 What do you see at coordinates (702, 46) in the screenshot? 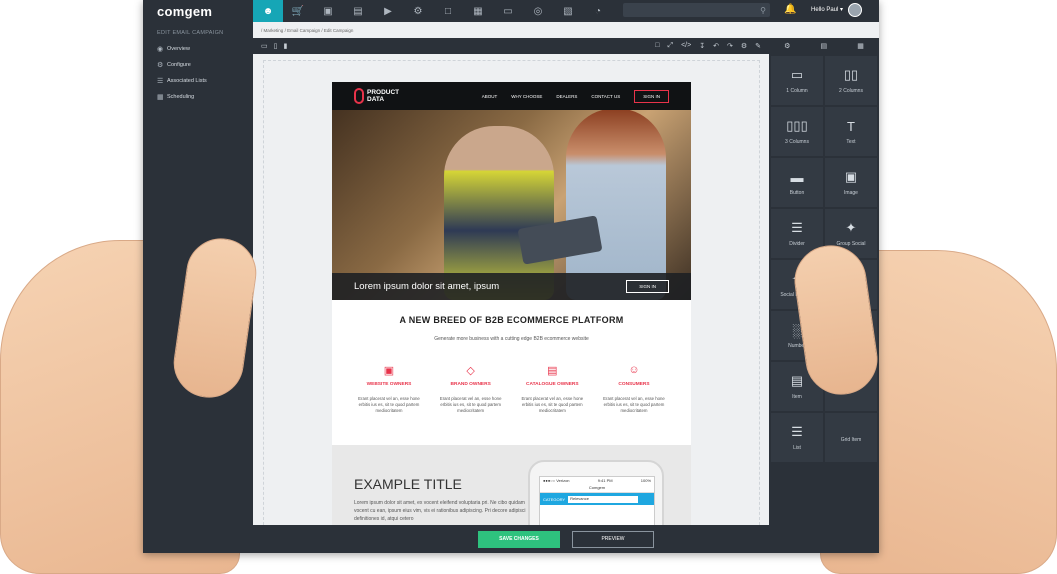
I see `download-icon: ↧` at bounding box center [702, 46].